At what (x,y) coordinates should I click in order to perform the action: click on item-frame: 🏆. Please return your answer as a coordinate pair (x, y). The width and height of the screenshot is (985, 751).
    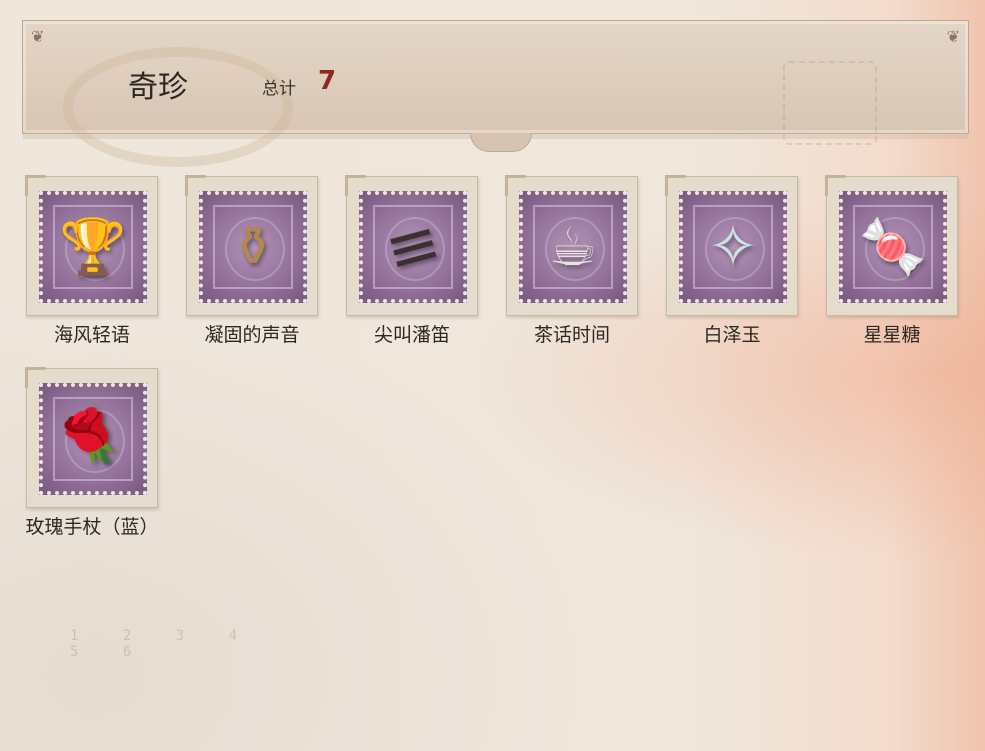
    Looking at the image, I should click on (91, 245).